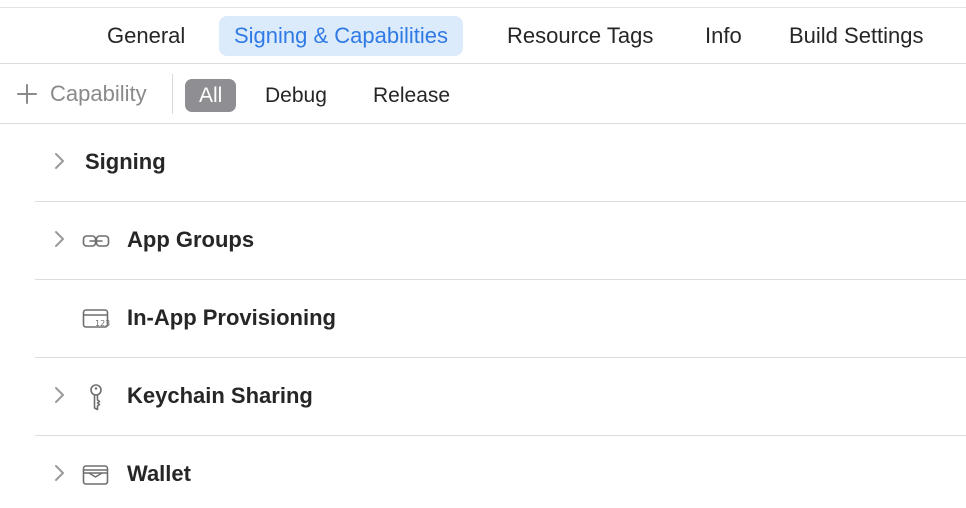 Image resolution: width=966 pixels, height=508 pixels. What do you see at coordinates (96, 397) in the screenshot?
I see `key-icon` at bounding box center [96, 397].